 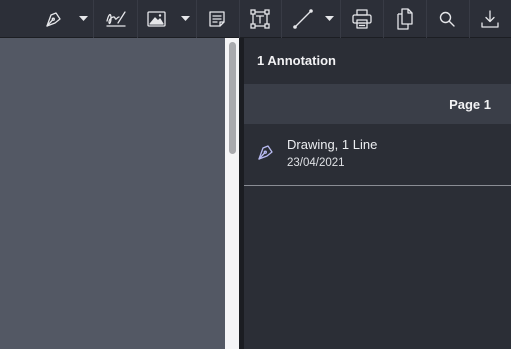 I want to click on search-button, so click(x=447, y=19).